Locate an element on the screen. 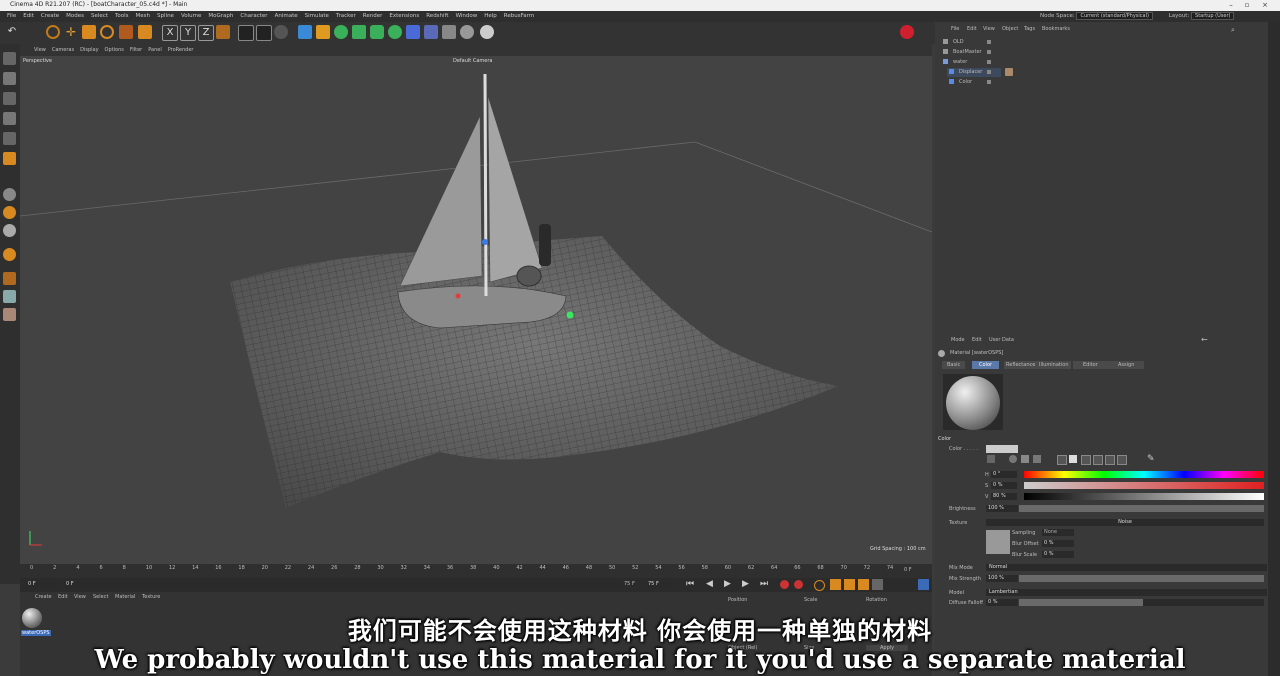  lock-icon is located at coordinates (9, 254).